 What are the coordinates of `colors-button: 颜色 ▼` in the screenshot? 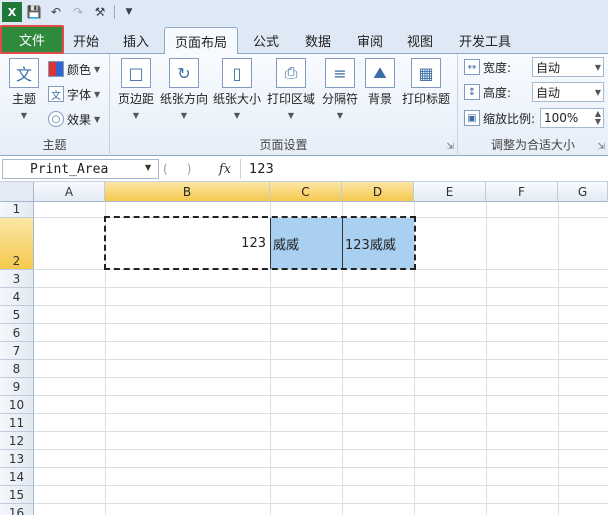 It's located at (74, 69).